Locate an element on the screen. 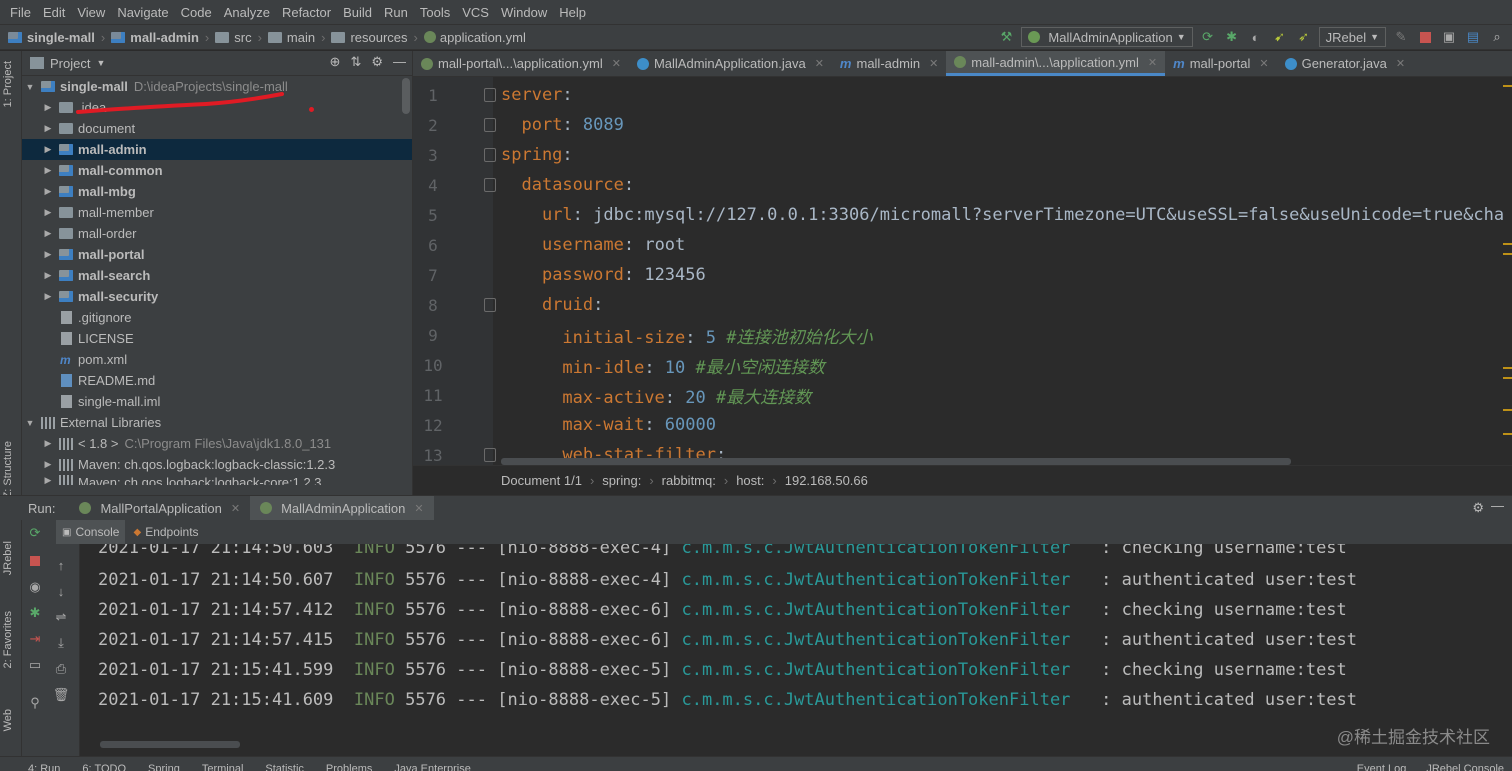  dropdown-arrow-icon: ▼ is located at coordinates (100, 63).